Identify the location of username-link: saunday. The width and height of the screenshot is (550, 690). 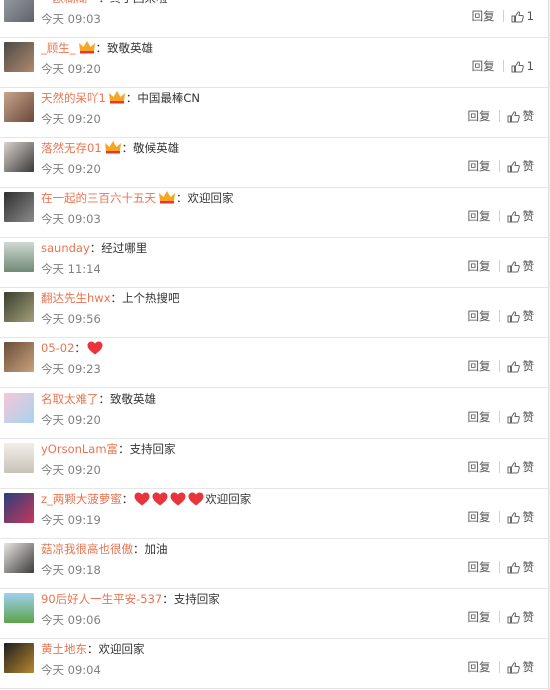
(65, 248).